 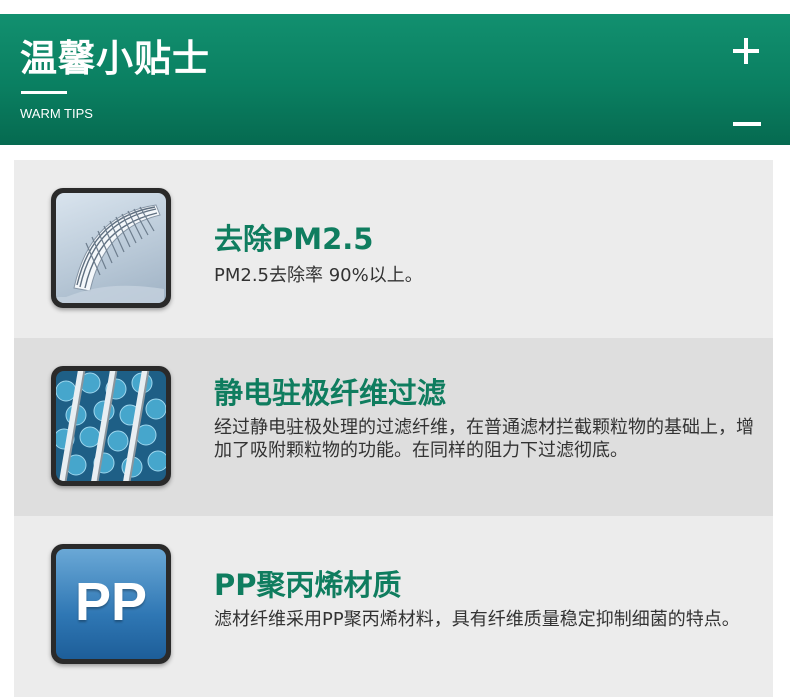 I want to click on pp-material-icon: PP, so click(x=111, y=604).